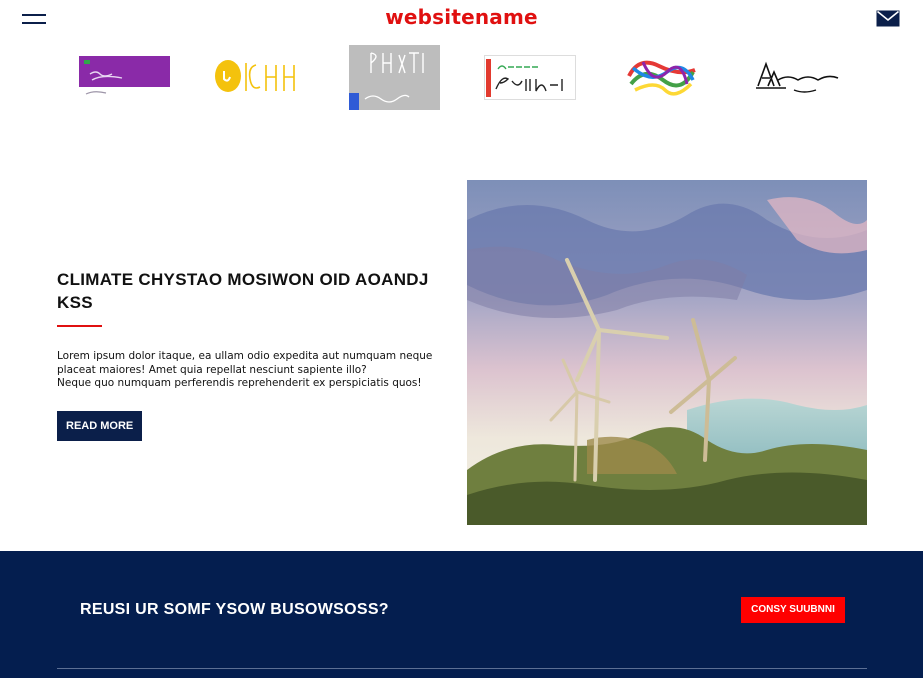  I want to click on envelope-icon, so click(888, 18).